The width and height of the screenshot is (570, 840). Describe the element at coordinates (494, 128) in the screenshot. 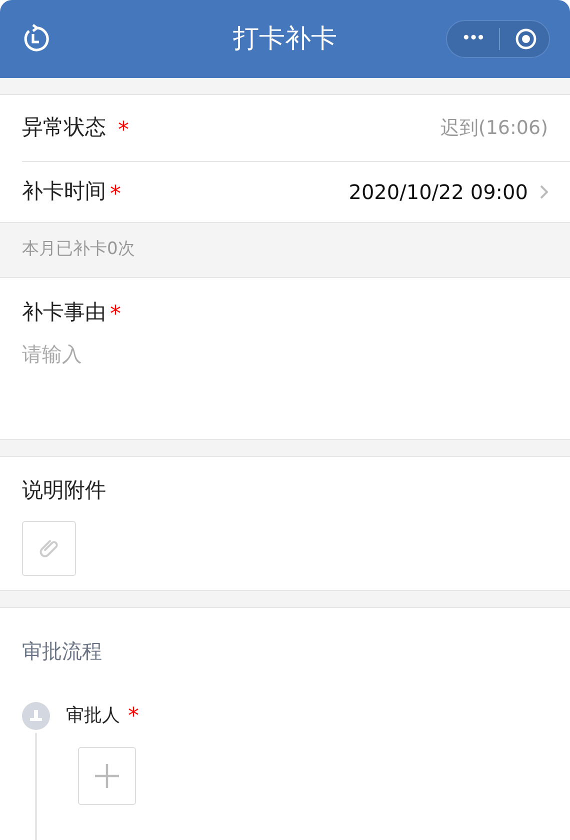

I see `status-value: 迟到(16:06)` at that location.